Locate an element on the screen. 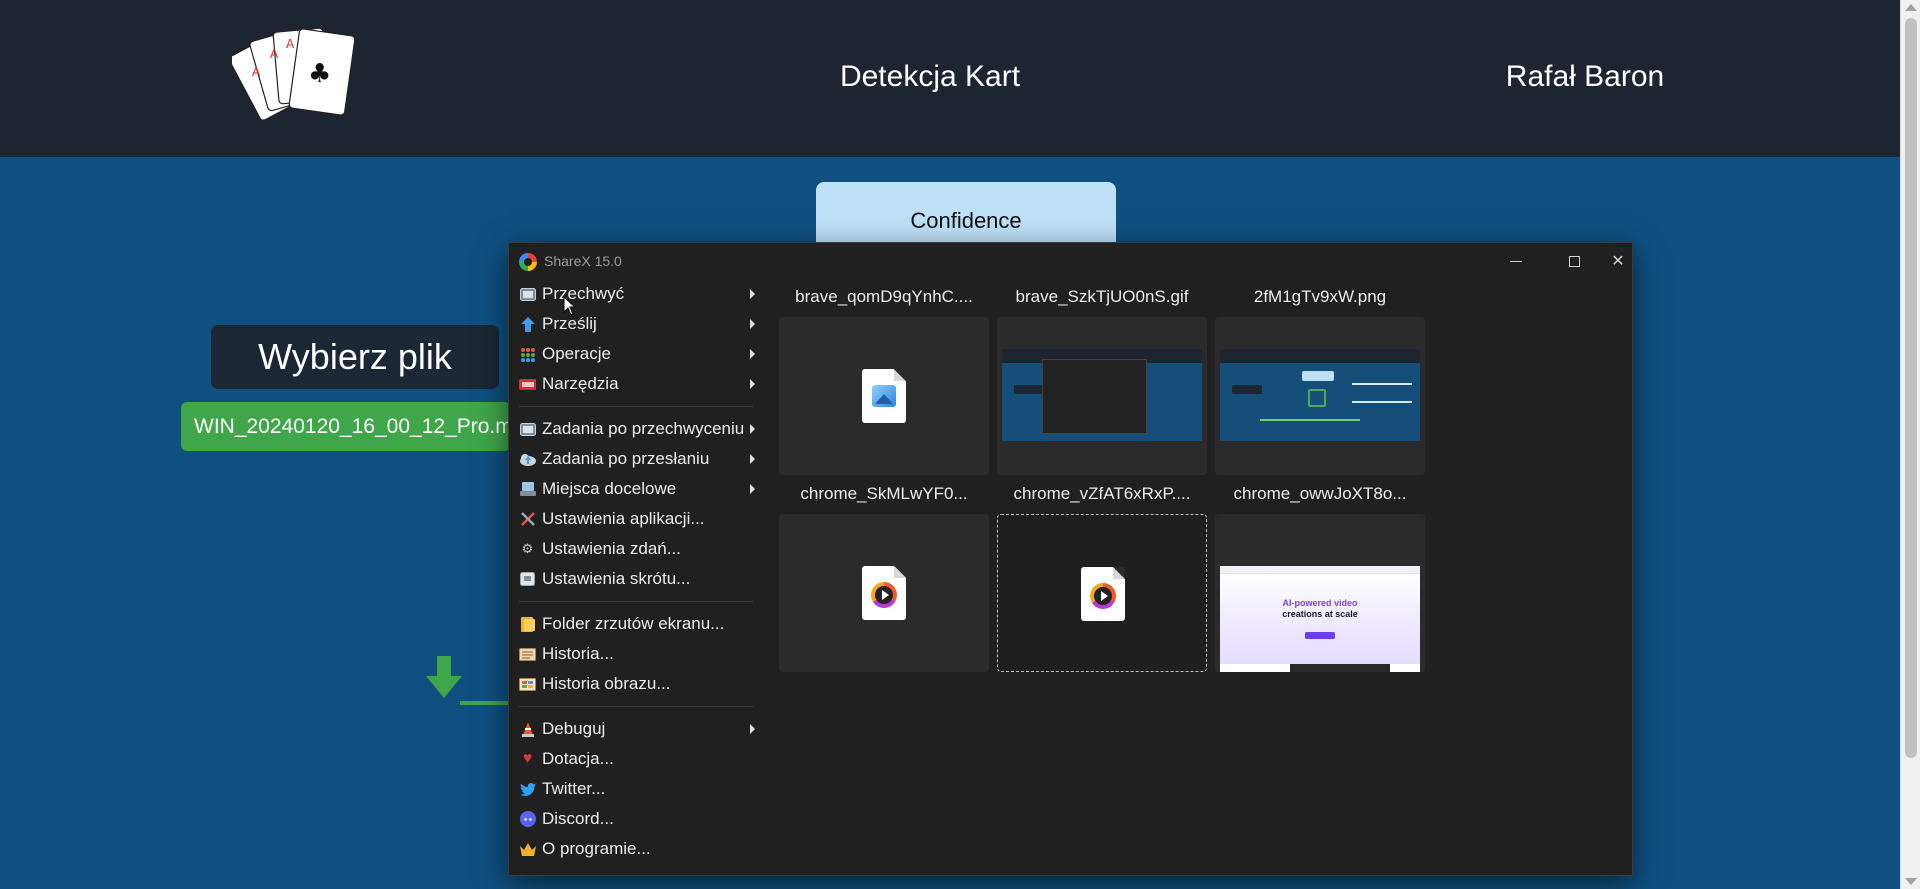  maximize-button is located at coordinates (1574, 261).